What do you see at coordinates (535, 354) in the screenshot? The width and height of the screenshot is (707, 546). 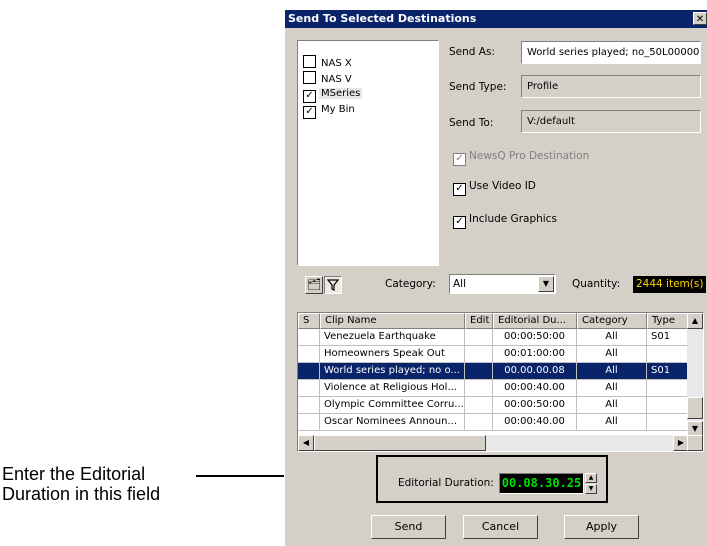 I see `duration-cell: 00:01:00:00` at bounding box center [535, 354].